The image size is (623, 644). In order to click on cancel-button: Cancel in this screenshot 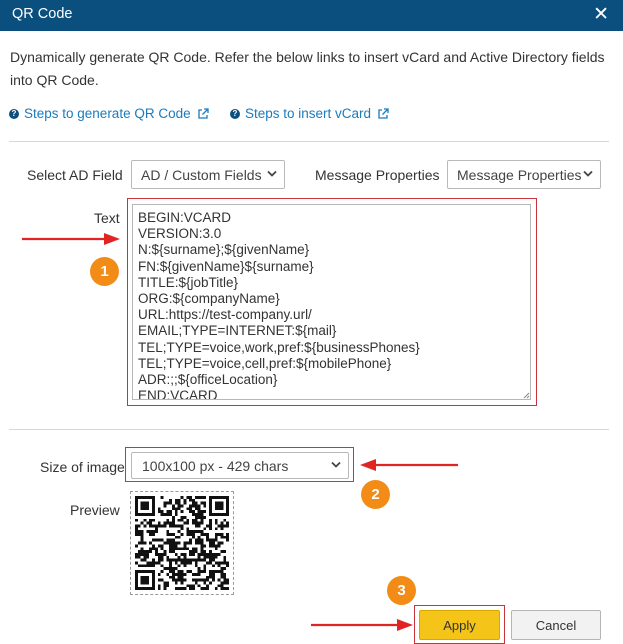, I will do `click(556, 625)`.